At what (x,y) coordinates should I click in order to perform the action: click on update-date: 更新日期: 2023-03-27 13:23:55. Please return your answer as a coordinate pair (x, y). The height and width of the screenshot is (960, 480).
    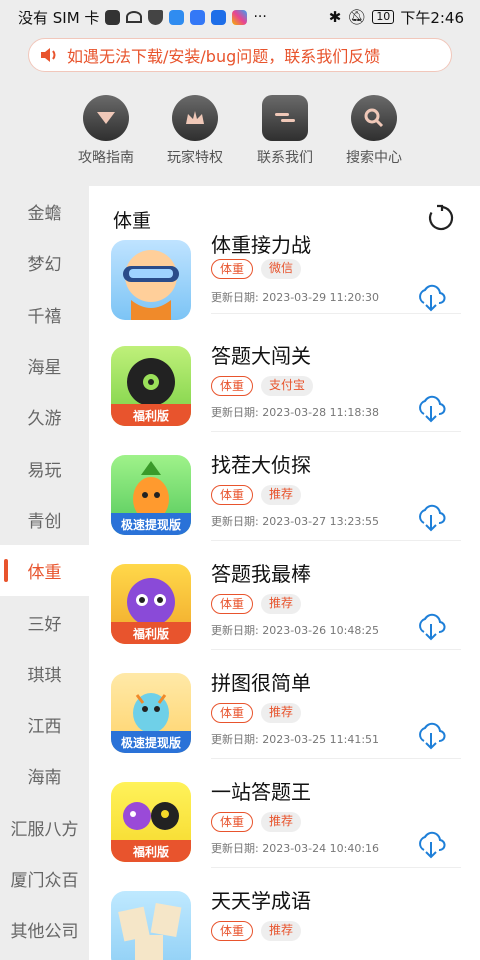
    Looking at the image, I should click on (295, 521).